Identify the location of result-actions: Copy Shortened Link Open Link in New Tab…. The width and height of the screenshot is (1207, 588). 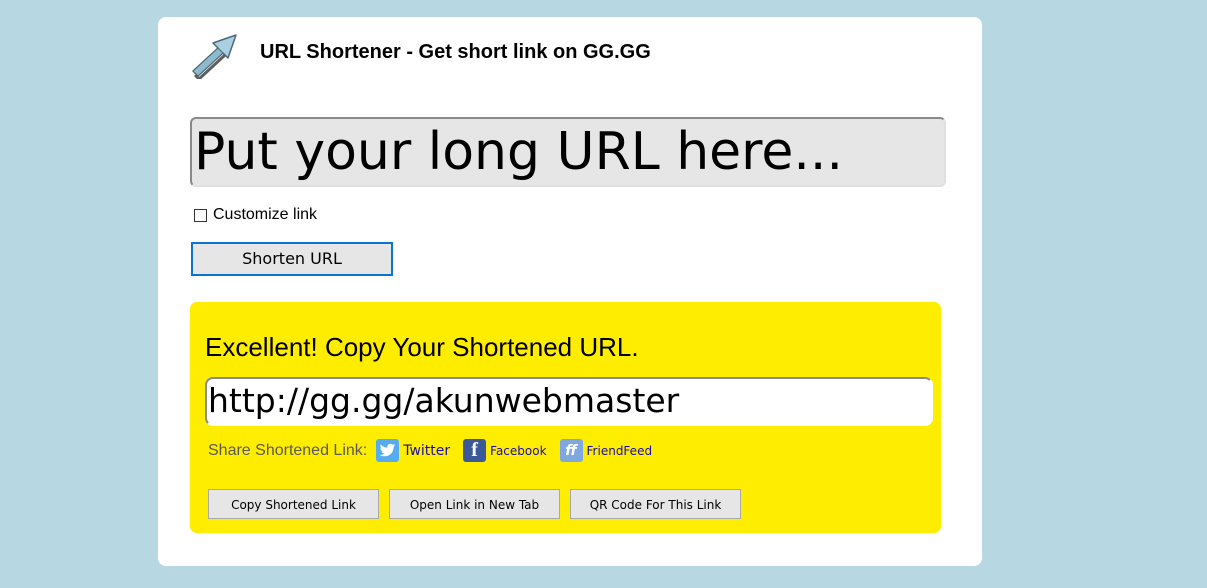
(474, 504).